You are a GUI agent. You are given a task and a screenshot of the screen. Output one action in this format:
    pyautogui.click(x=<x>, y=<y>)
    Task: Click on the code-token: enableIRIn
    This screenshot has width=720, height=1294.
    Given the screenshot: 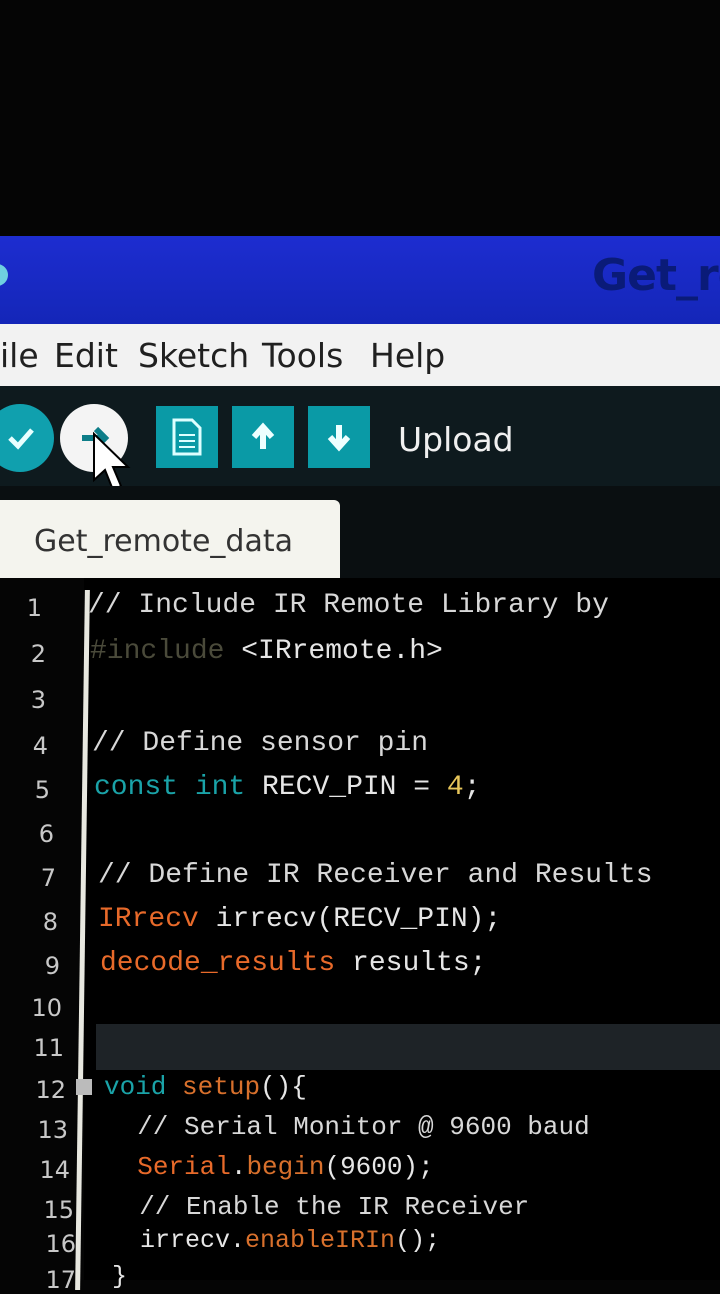 What is the action you would take?
    pyautogui.click(x=320, y=1240)
    